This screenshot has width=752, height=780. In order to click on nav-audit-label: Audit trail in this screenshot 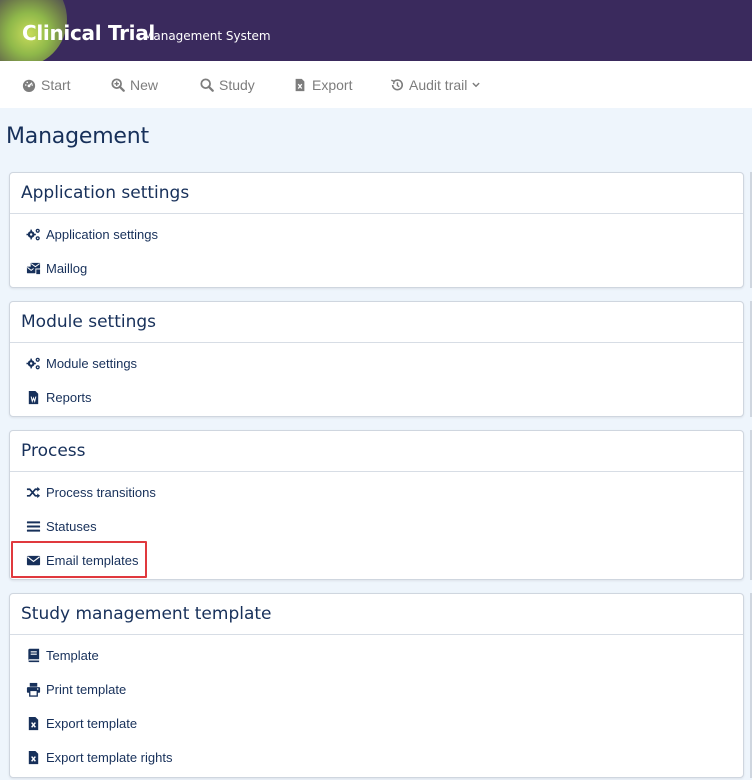, I will do `click(438, 85)`.